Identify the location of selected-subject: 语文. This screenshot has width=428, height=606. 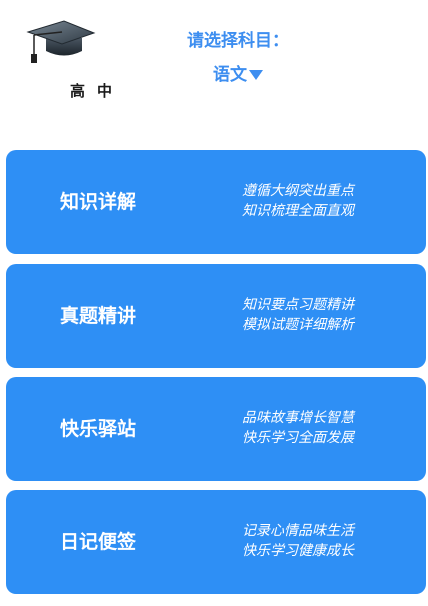
(230, 75).